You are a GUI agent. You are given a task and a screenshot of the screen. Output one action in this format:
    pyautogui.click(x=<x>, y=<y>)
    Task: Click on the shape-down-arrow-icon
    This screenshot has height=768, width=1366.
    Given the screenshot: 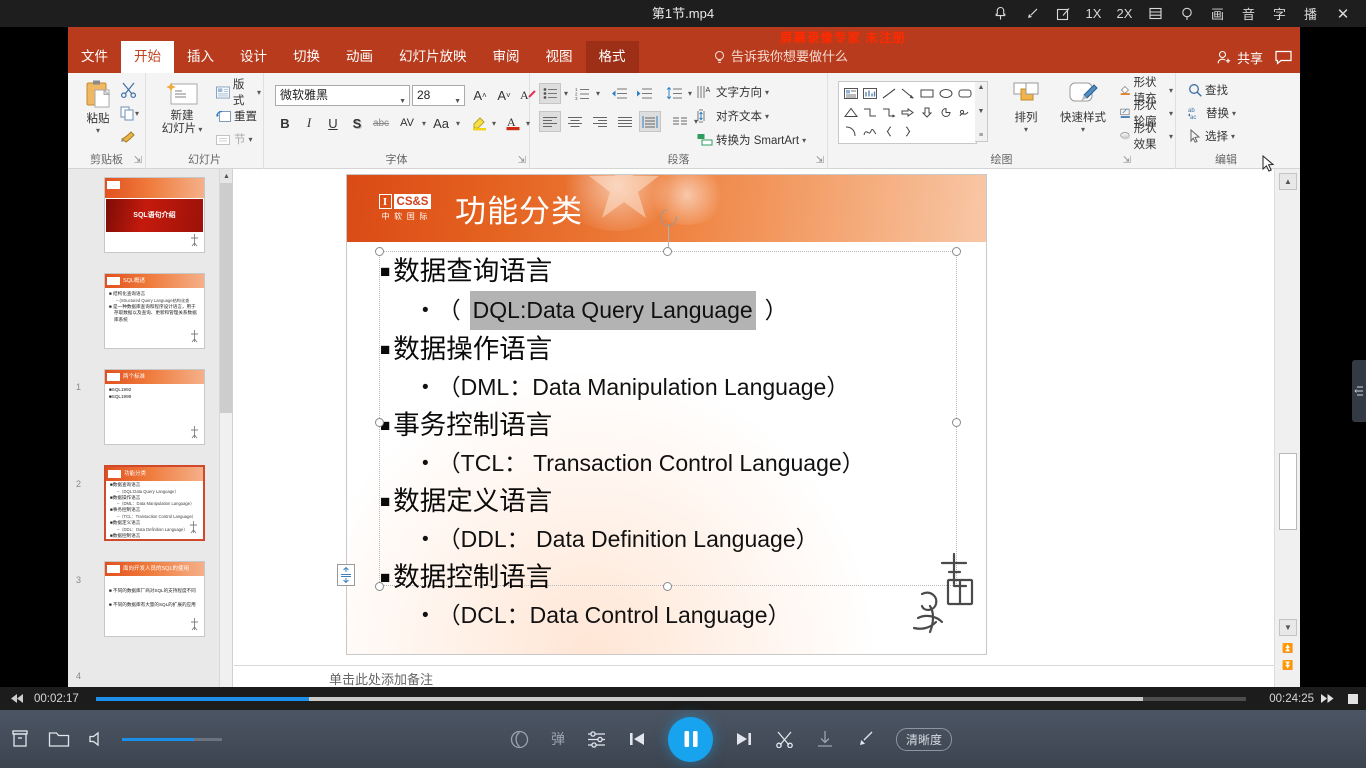 What is the action you would take?
    pyautogui.click(x=926, y=112)
    